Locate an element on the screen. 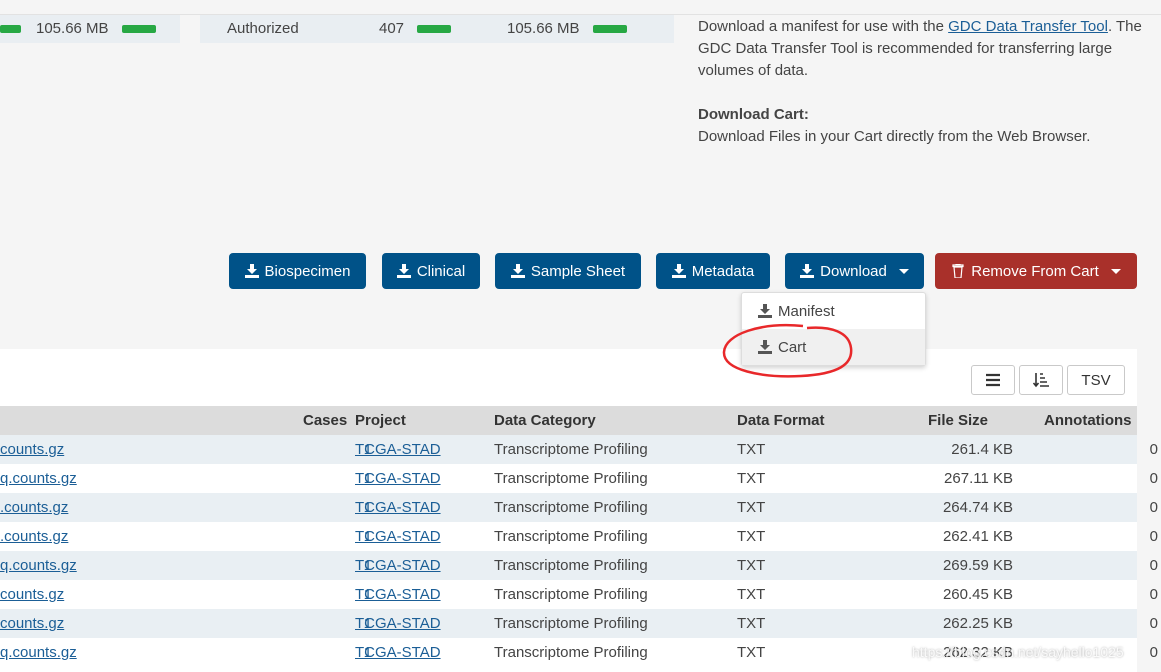 The width and height of the screenshot is (1161, 672). file-size: 269.59 KB is located at coordinates (977, 565).